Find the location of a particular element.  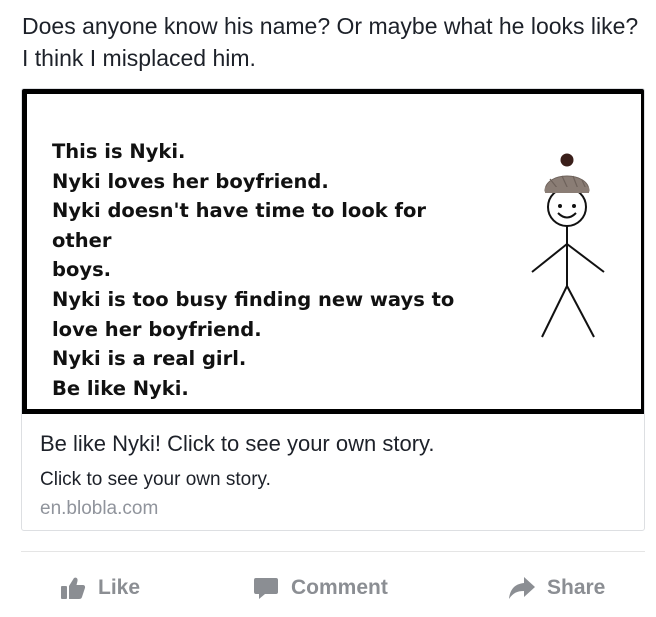

share-button: Share is located at coordinates (556, 588).